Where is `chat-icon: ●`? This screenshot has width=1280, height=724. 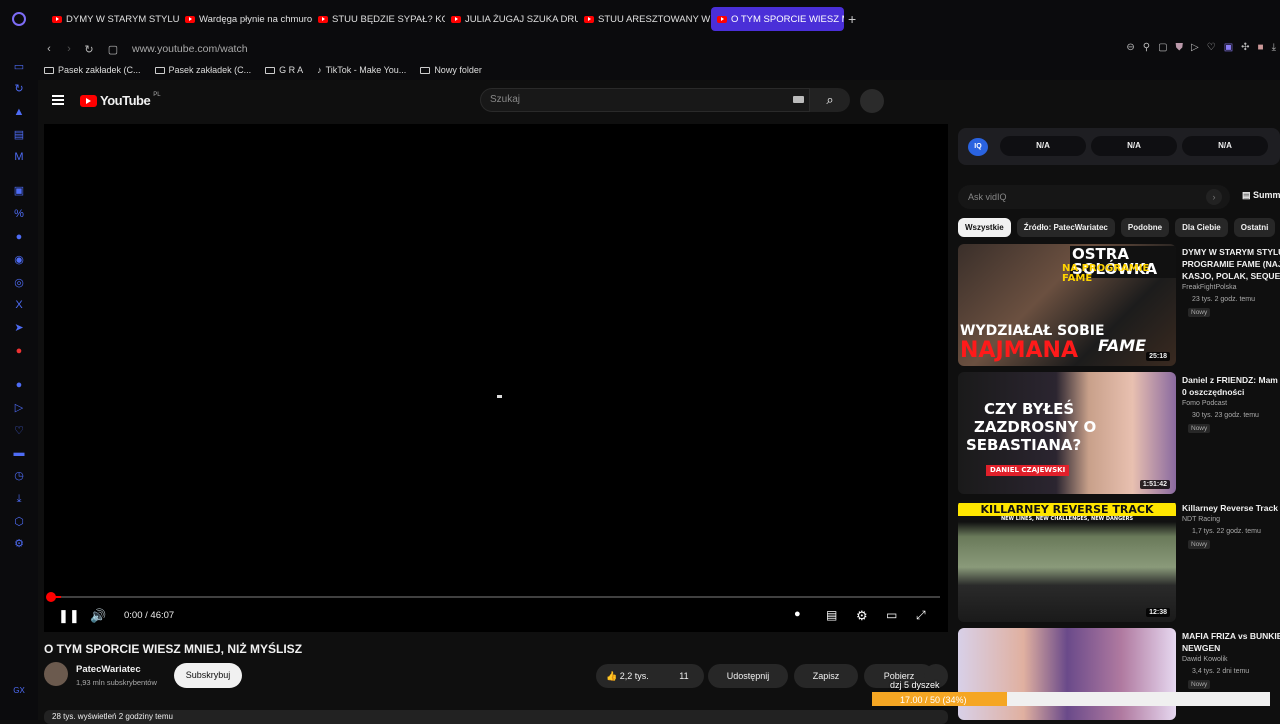
chat-icon: ● is located at coordinates (19, 237).